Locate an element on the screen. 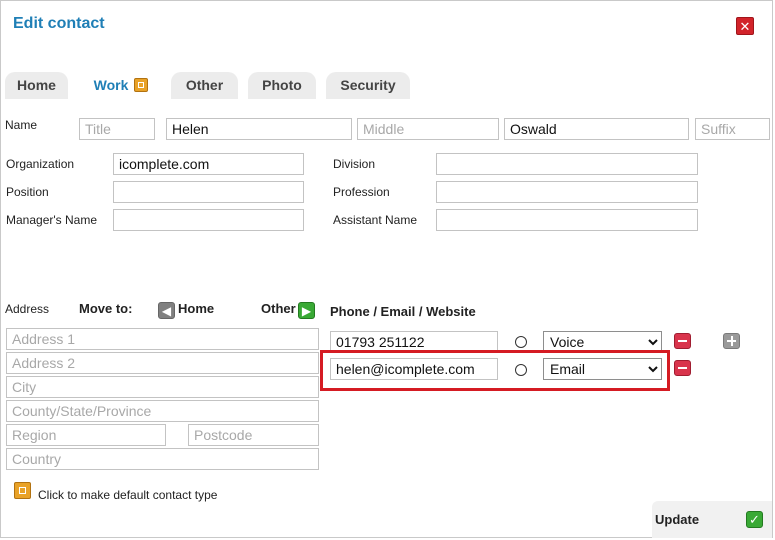 The width and height of the screenshot is (775, 540). tab-work-label: Work is located at coordinates (111, 85).